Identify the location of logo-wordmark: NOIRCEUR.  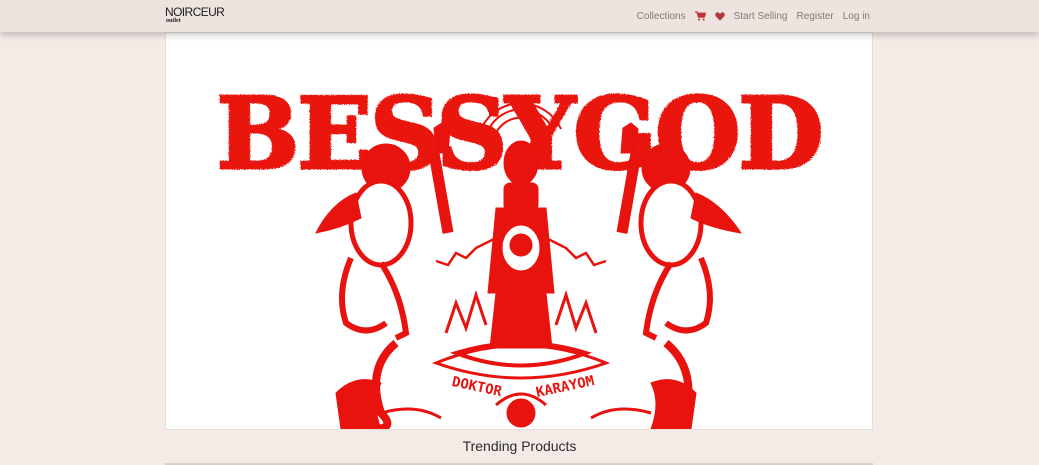
(195, 12).